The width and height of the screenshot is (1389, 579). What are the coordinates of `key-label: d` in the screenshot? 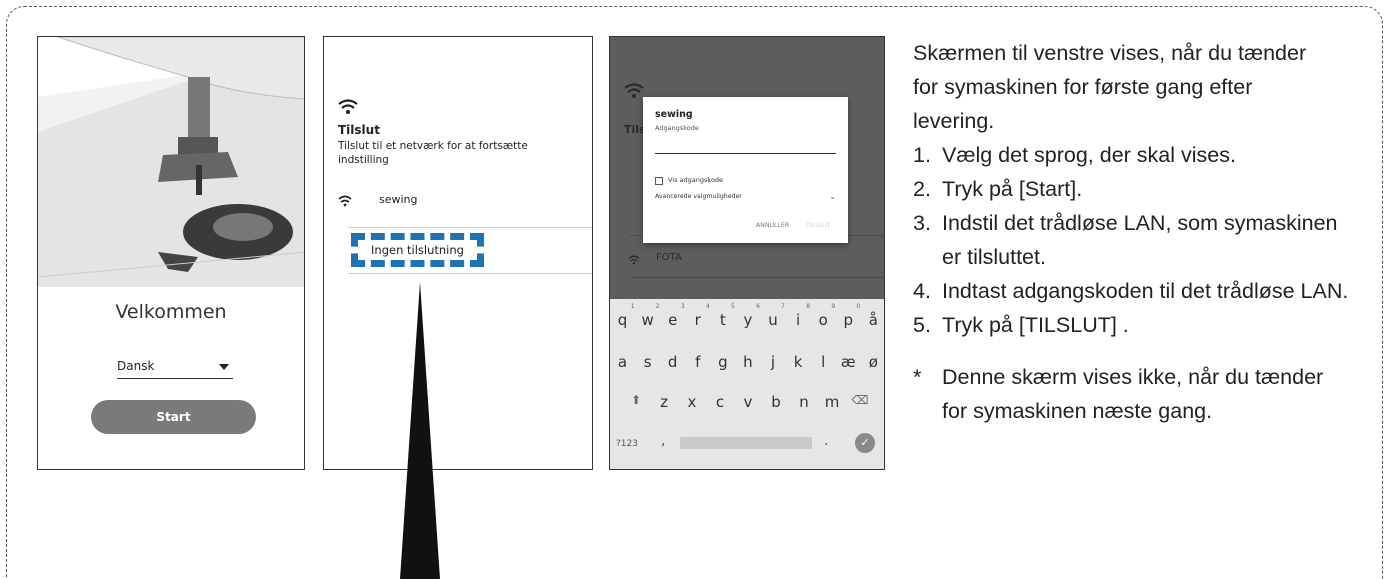 It's located at (672, 362).